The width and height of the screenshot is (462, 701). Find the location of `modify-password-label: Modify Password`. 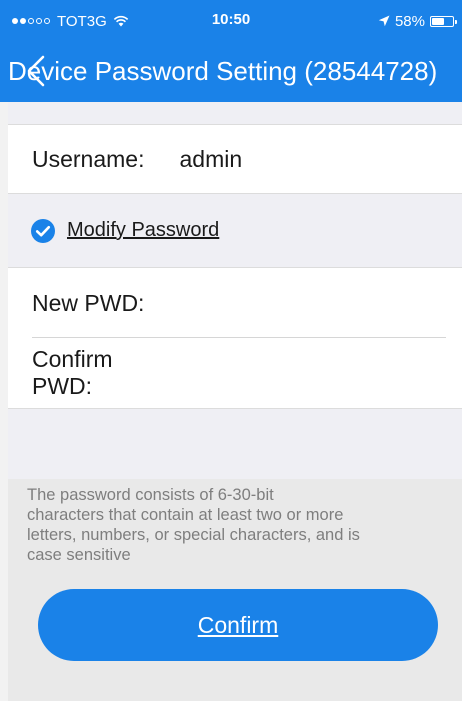

modify-password-label: Modify Password is located at coordinates (143, 230).